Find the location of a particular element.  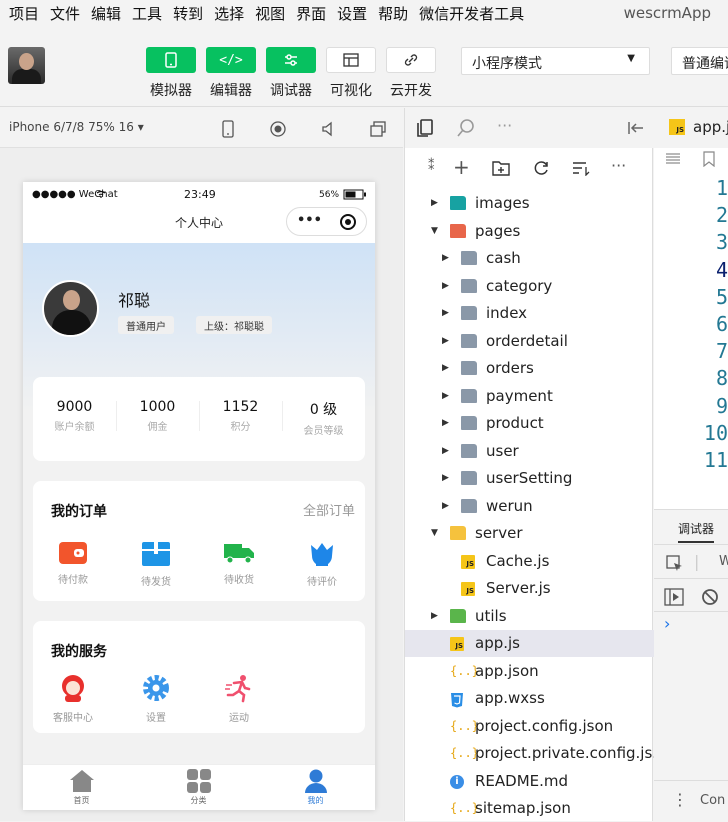

order-pending-payment: 待付款 is located at coordinates (73, 563).